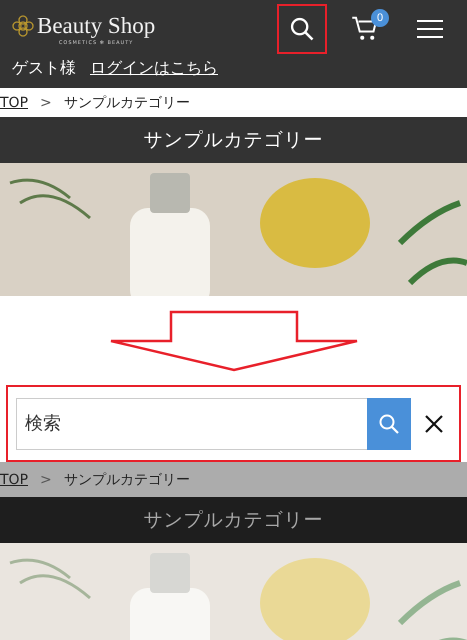 Image resolution: width=467 pixels, height=640 pixels. What do you see at coordinates (380, 18) in the screenshot?
I see `cart-count-badge: 0` at bounding box center [380, 18].